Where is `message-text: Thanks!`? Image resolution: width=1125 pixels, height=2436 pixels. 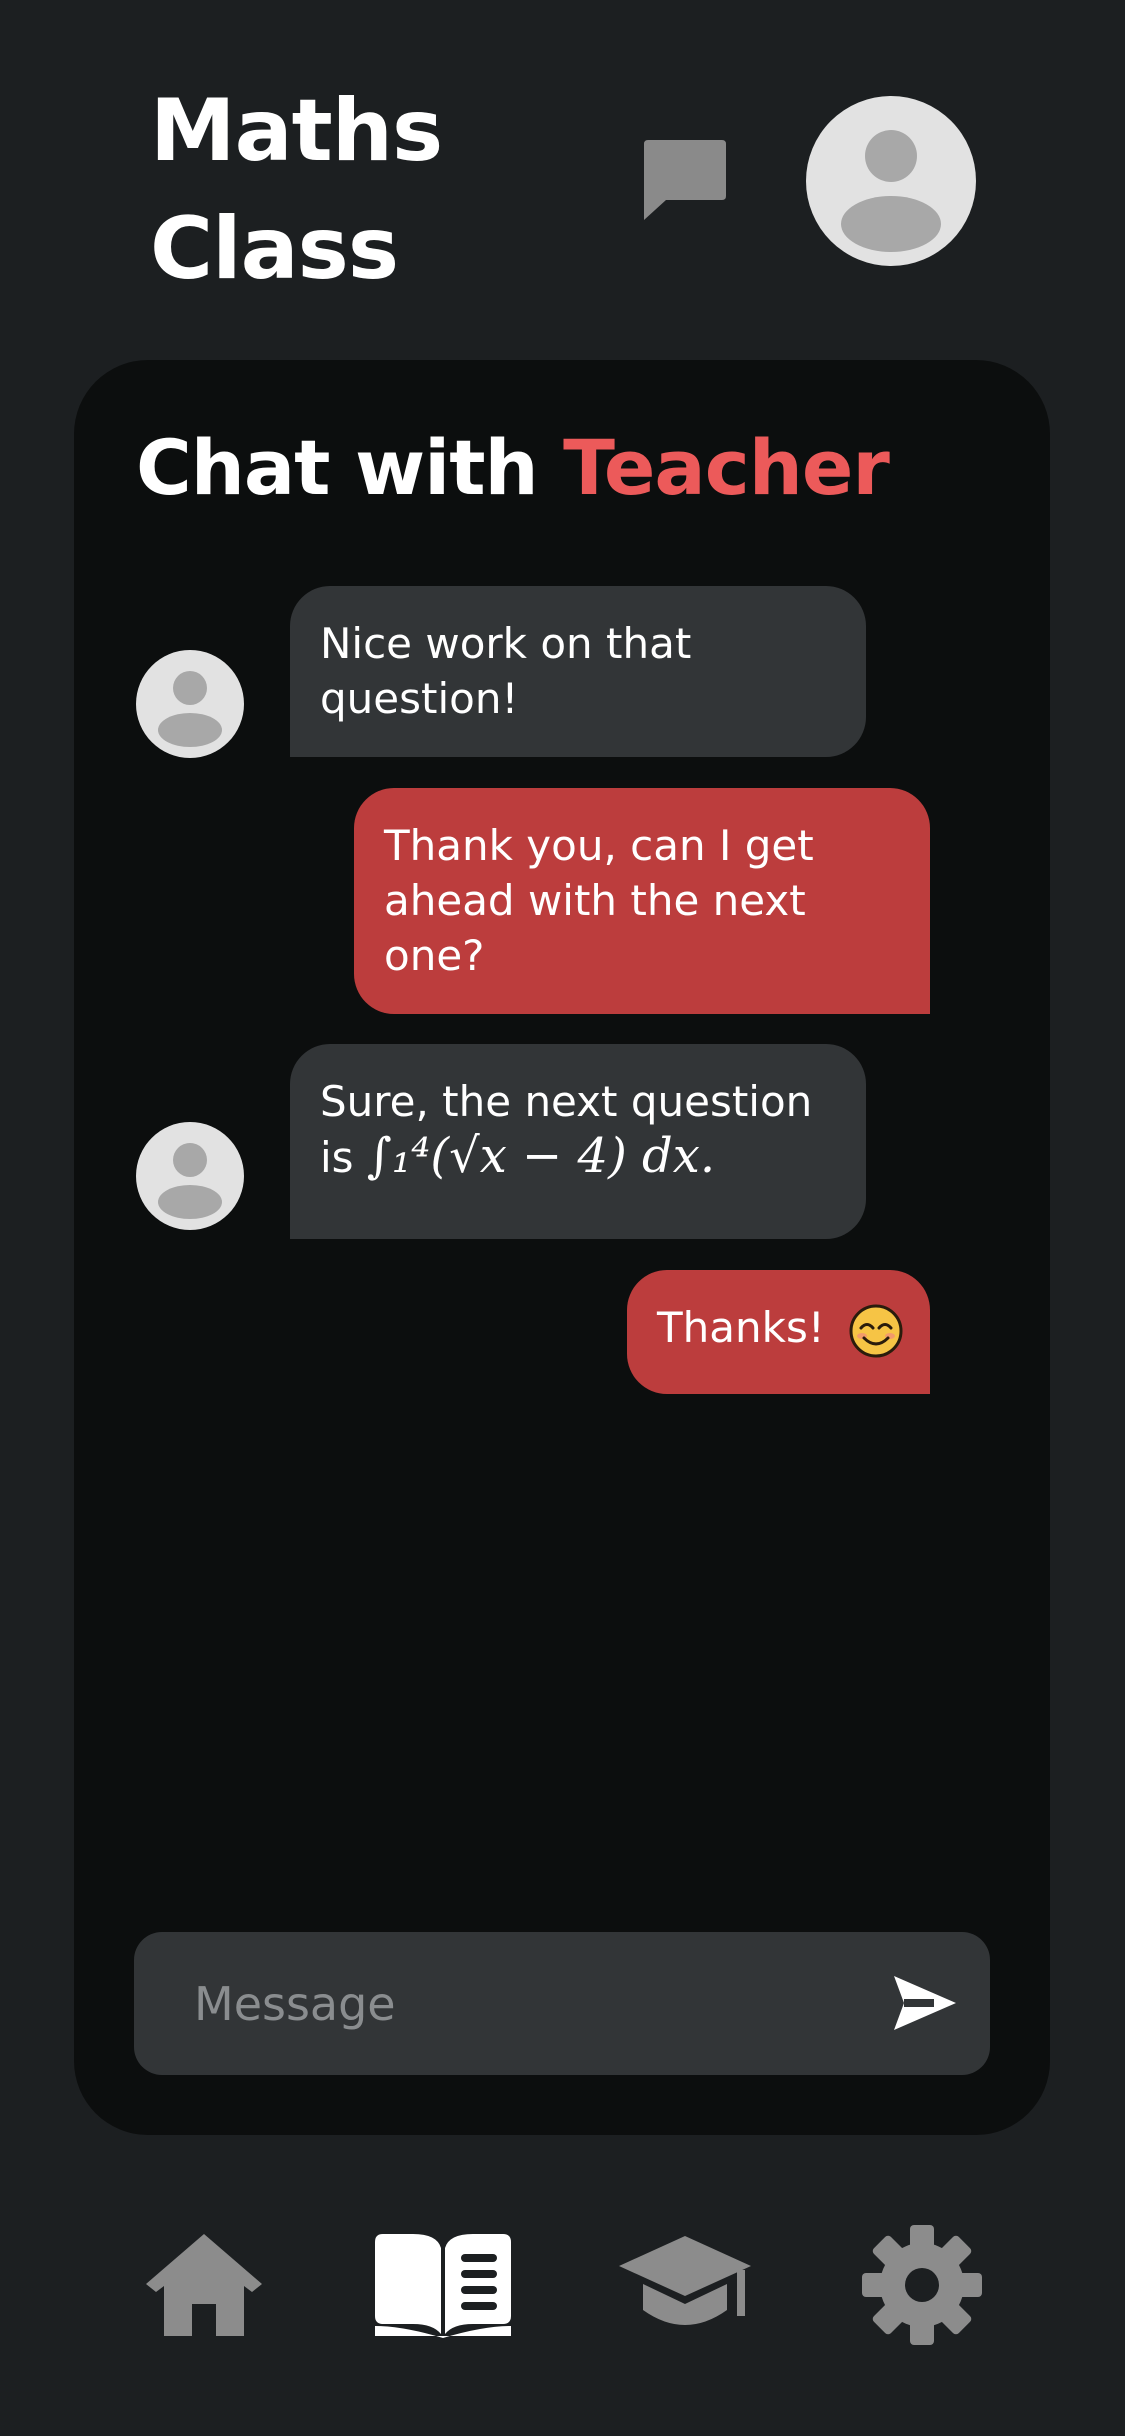
message-text: Thanks! is located at coordinates (741, 1327).